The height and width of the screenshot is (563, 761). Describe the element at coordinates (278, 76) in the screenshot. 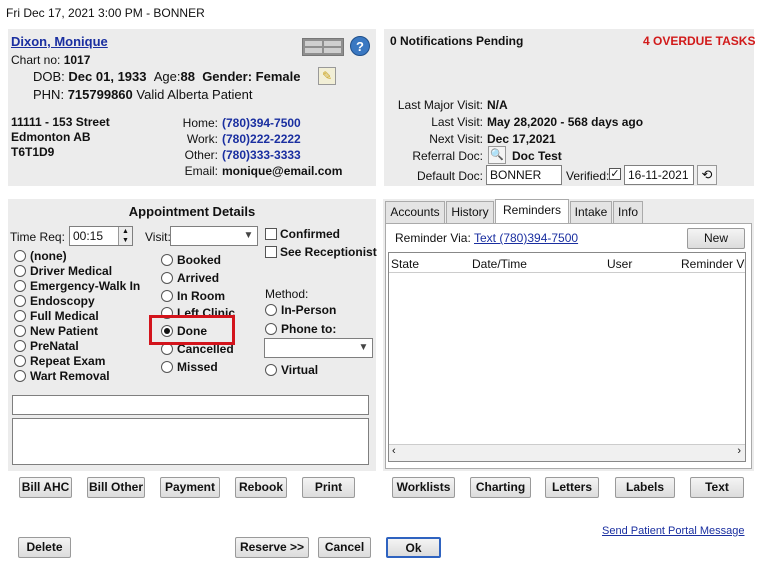

I see `gender-value: Female` at that location.